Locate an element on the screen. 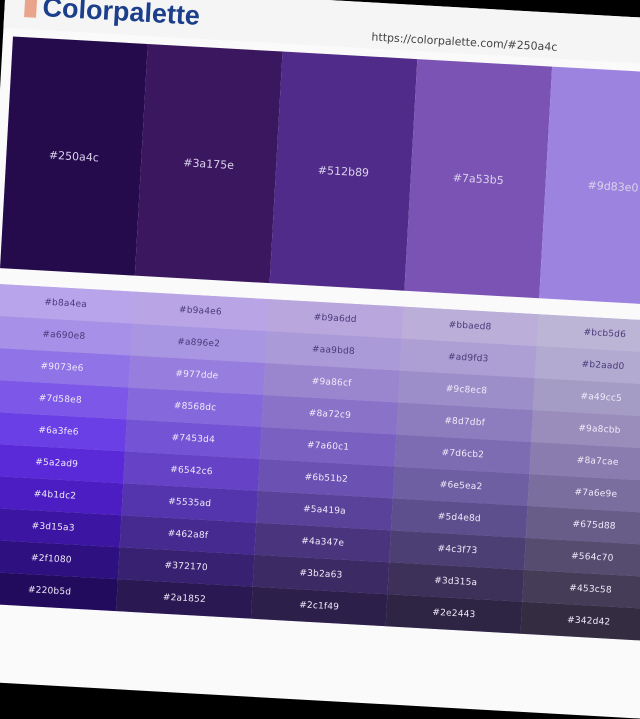 This screenshot has height=719, width=640. color-swatch: #7a53b5 is located at coordinates (478, 179).